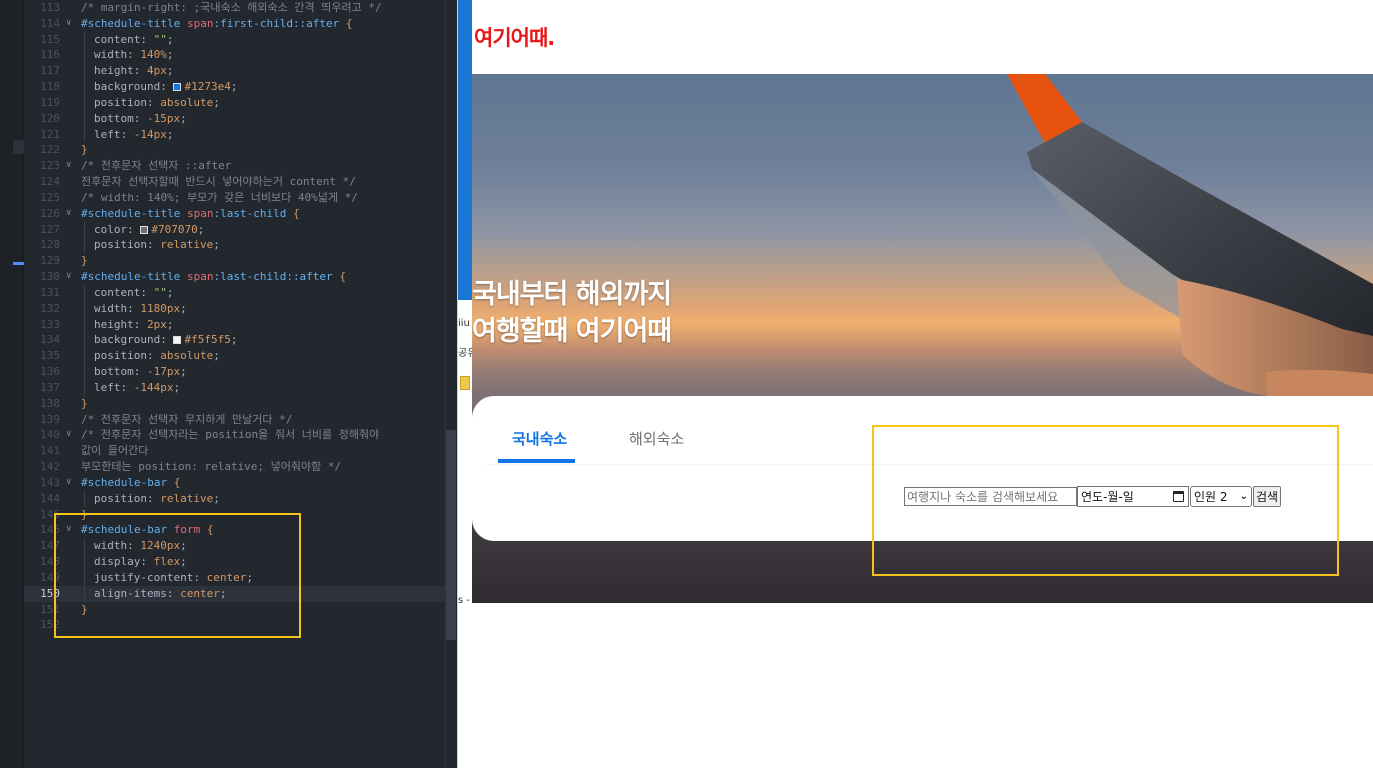  What do you see at coordinates (50, 372) in the screenshot?
I see `line-number: 136` at bounding box center [50, 372].